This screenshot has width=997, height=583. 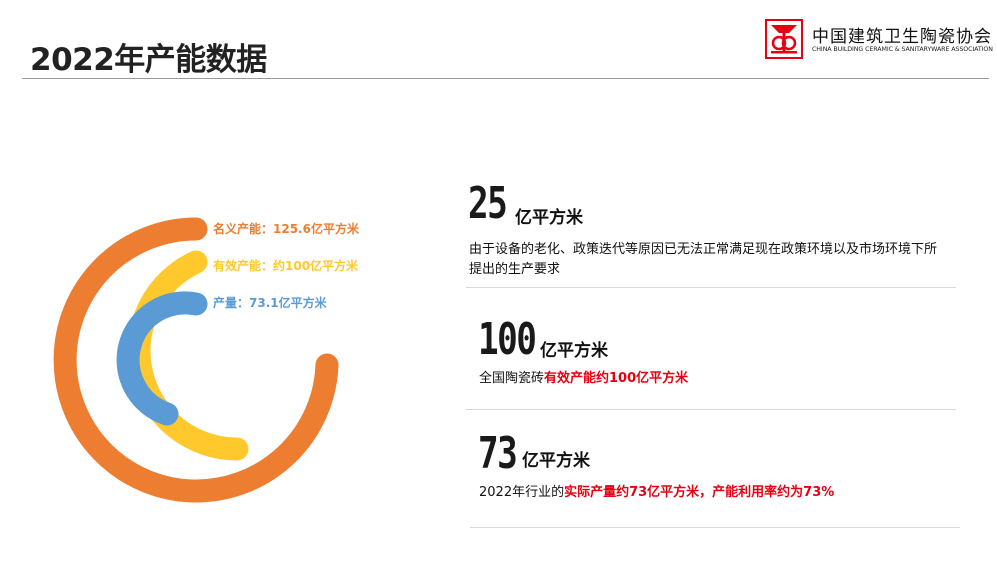 I want to click on stat-description: 全国陶瓷砖有效产能约100亿平方米, so click(x=583, y=379).